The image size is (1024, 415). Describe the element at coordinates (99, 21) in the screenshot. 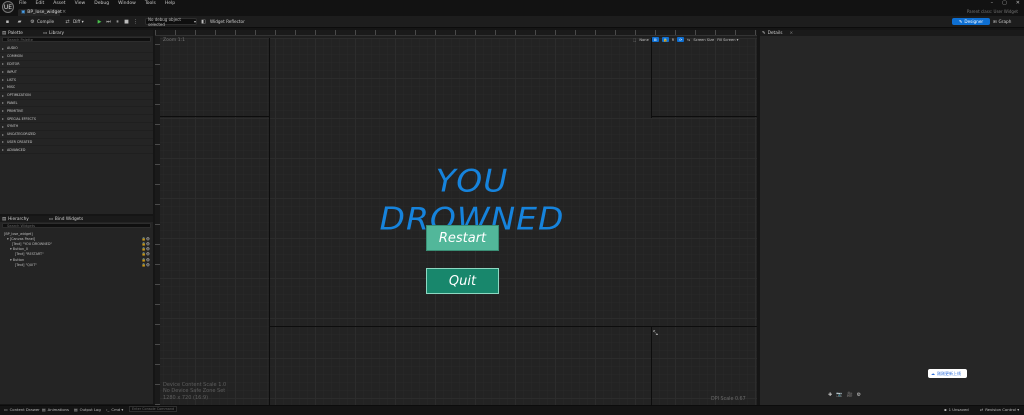

I see `play-icon: ▶` at that location.